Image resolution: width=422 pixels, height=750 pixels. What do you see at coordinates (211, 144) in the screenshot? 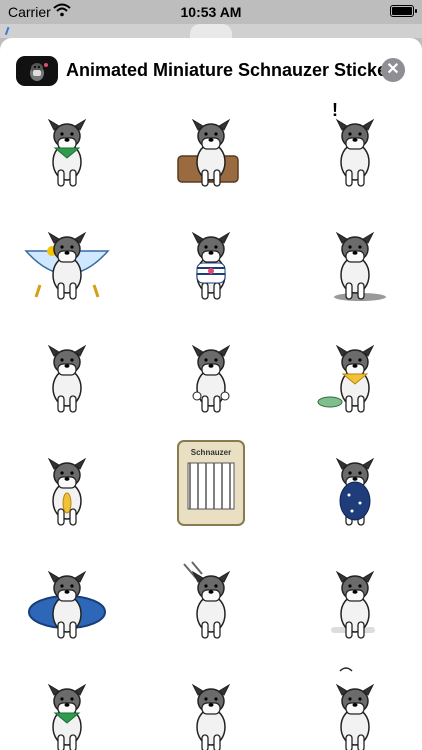
I see `sticker-on-suitcase` at bounding box center [211, 144].